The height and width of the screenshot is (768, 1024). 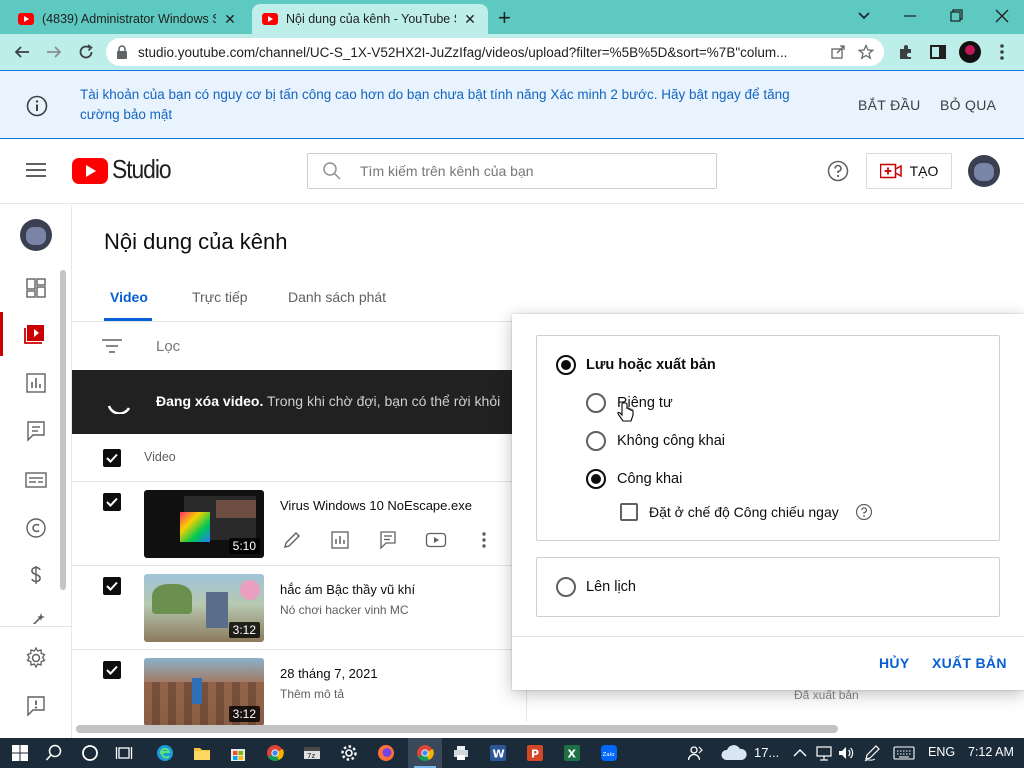 What do you see at coordinates (535, 753) in the screenshot?
I see `powerpoint-icon: P` at bounding box center [535, 753].